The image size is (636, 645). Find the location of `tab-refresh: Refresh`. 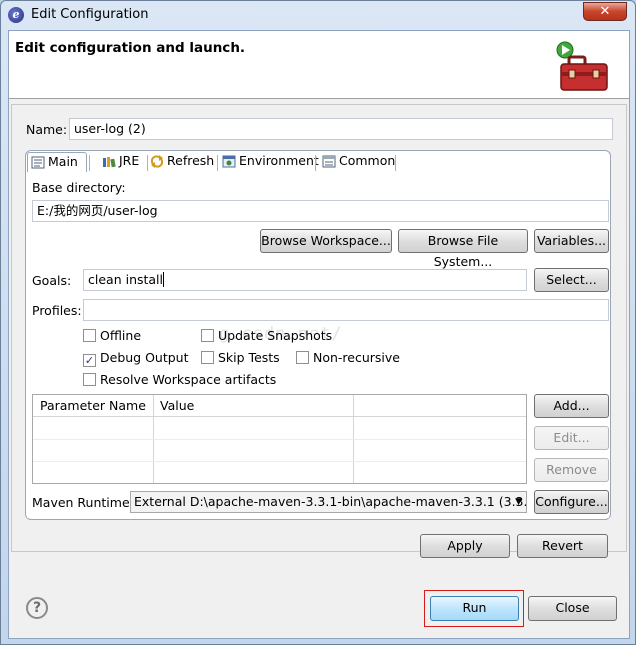

tab-refresh: Refresh is located at coordinates (182, 162).